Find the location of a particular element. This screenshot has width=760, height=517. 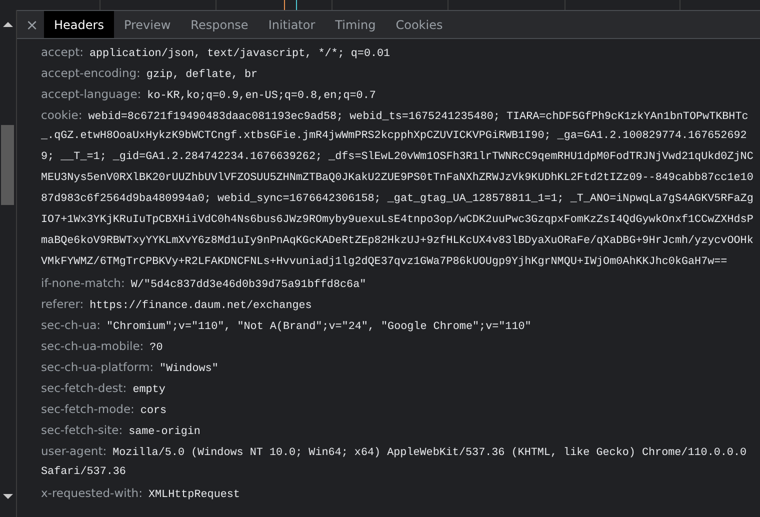

header-value: MEU3Nys5enV0RXlBK20rUUZhbUVlVFZOSUU5ZHNmZTBaQ0JKakU2ZUE9PS0tTnFaNXhZRWJzVk9KUDhKL2Ftd2tIZz09--849cabb87cc1e10 is located at coordinates (397, 178).